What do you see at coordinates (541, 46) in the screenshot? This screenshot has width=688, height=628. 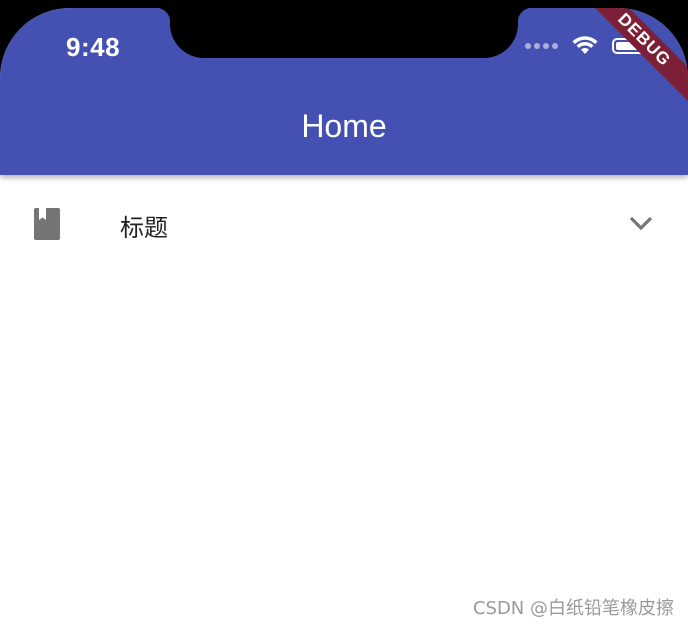 I see `cellular-signal-icon` at bounding box center [541, 46].